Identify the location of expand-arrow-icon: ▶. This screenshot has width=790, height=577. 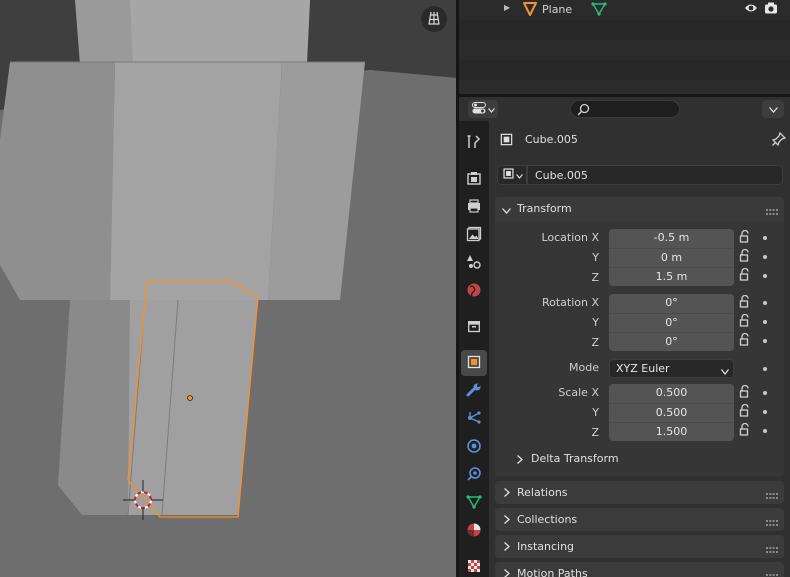
(507, 7).